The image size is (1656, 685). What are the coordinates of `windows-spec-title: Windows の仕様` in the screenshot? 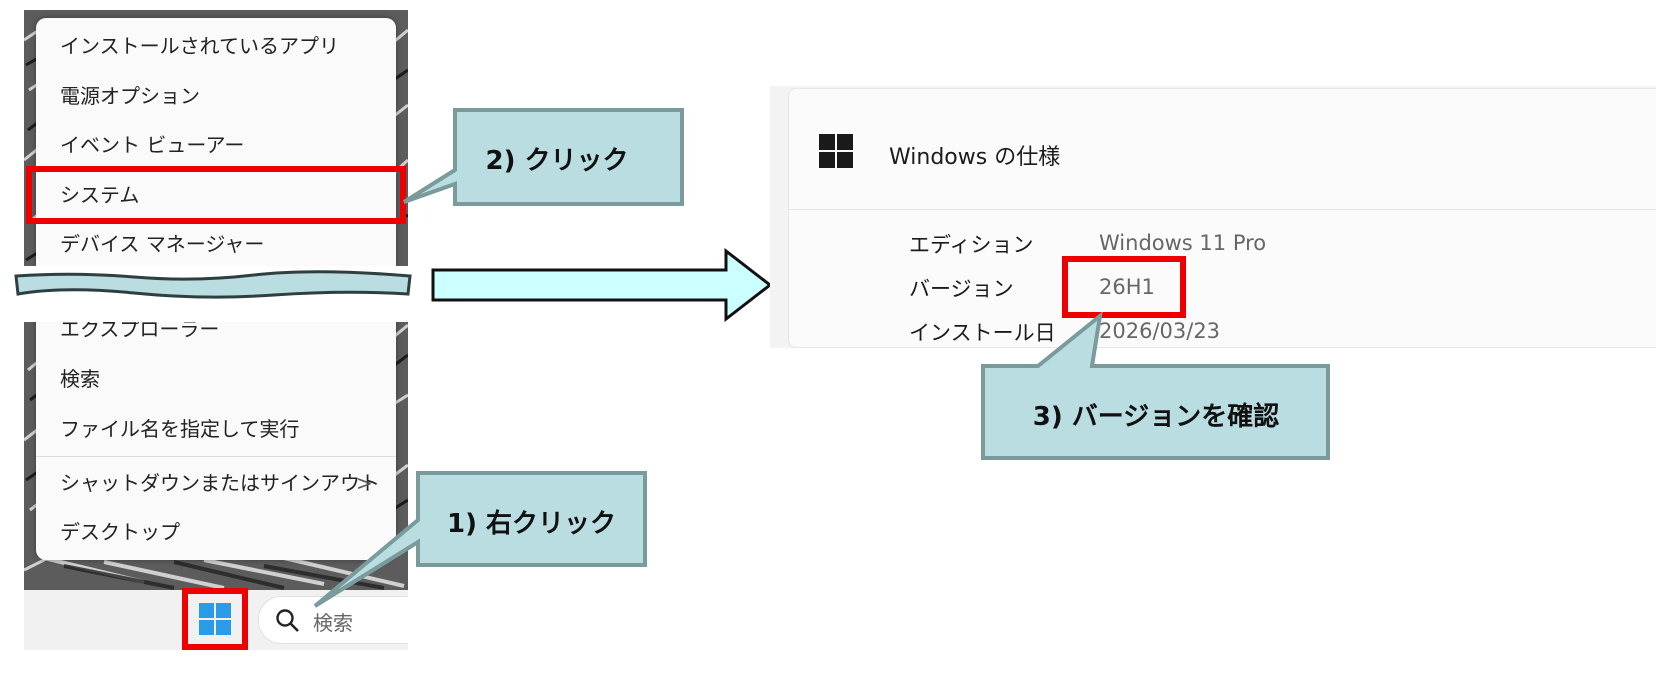 It's located at (975, 157).